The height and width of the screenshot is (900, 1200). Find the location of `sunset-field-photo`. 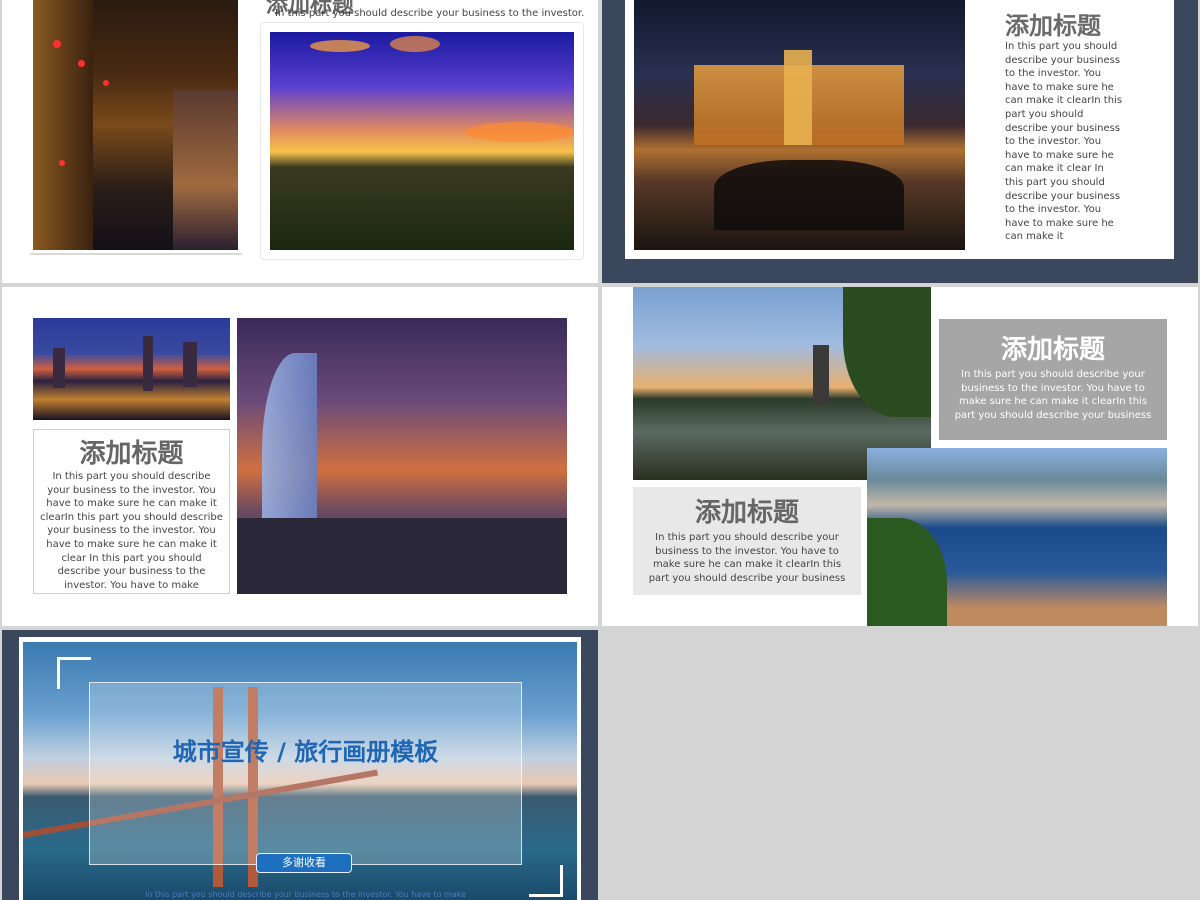

sunset-field-photo is located at coordinates (422, 141).